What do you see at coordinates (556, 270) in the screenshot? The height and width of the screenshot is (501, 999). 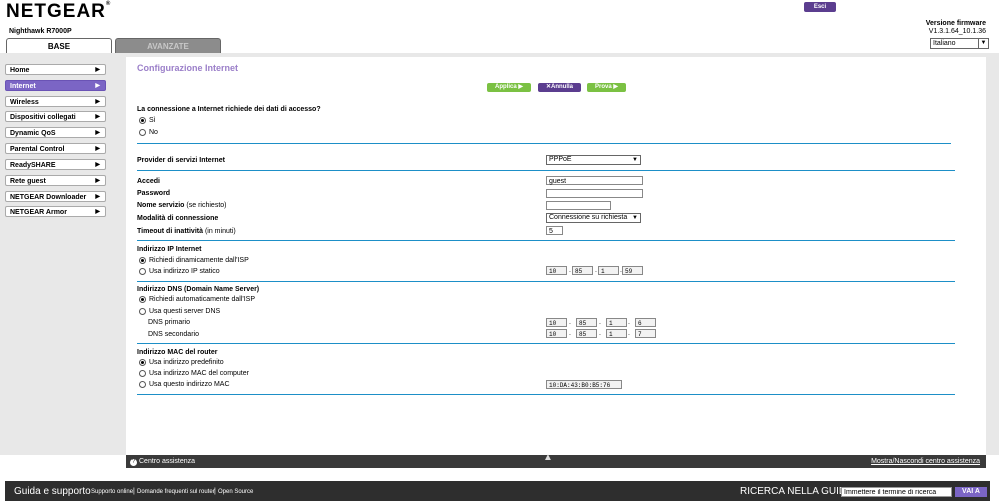 I see `ip-octet-1: 10` at bounding box center [556, 270].